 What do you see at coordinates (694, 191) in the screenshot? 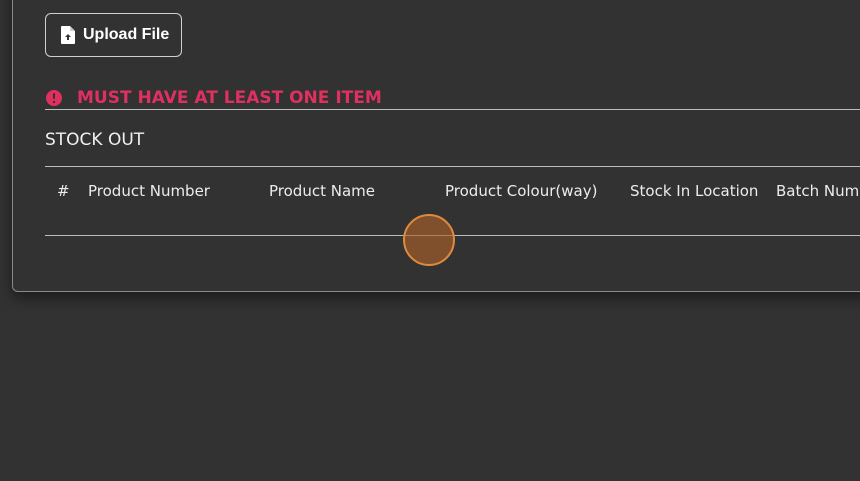
I see `column-header-stock-in-location: Stock In Location` at bounding box center [694, 191].